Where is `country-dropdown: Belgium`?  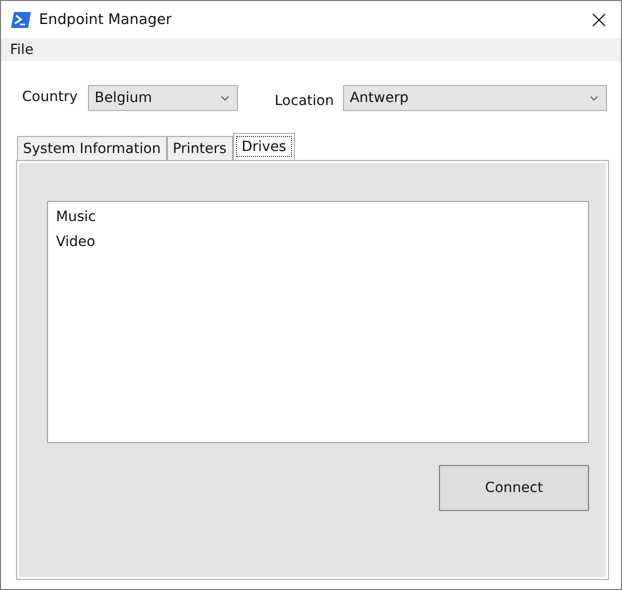
country-dropdown: Belgium is located at coordinates (163, 98).